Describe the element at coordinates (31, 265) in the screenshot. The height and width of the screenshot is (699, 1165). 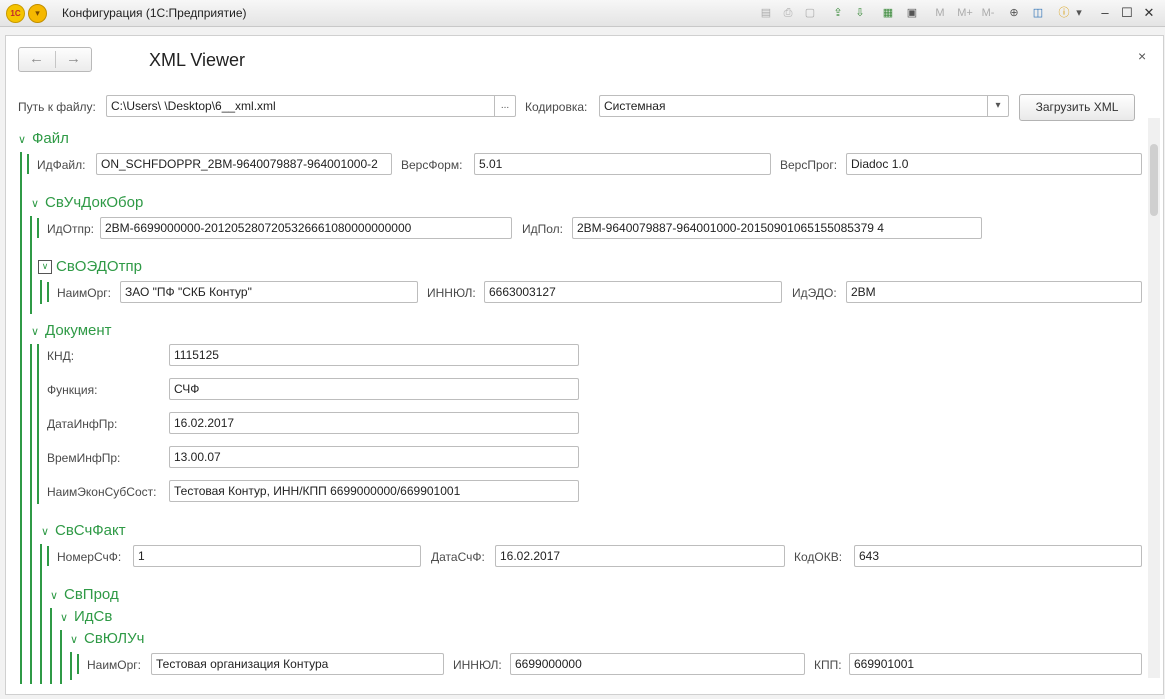
I see `tree-line-svuch` at that location.